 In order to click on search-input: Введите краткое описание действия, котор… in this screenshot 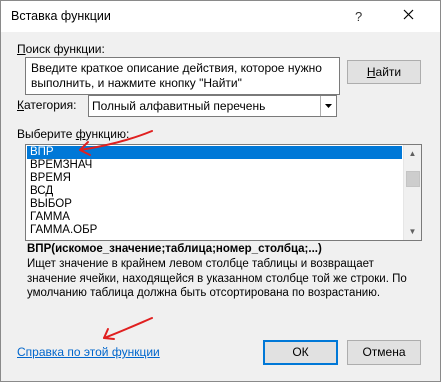, I will do `click(182, 76)`.